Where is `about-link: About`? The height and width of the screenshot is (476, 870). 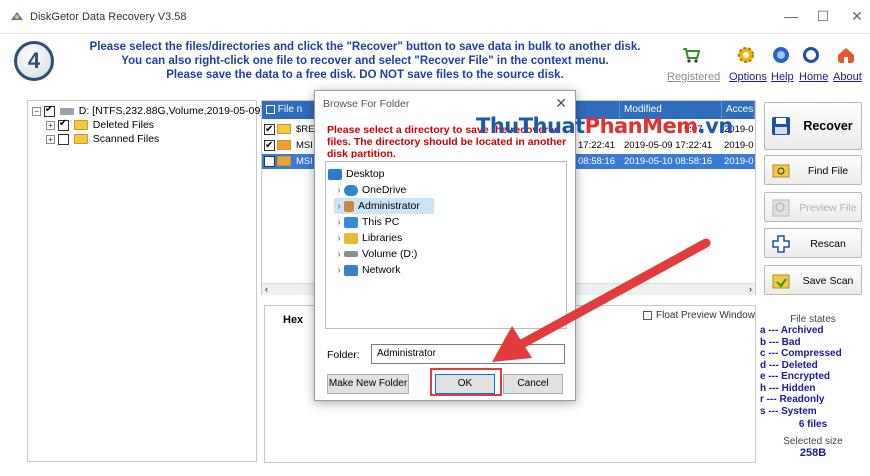 about-link: About is located at coordinates (847, 77).